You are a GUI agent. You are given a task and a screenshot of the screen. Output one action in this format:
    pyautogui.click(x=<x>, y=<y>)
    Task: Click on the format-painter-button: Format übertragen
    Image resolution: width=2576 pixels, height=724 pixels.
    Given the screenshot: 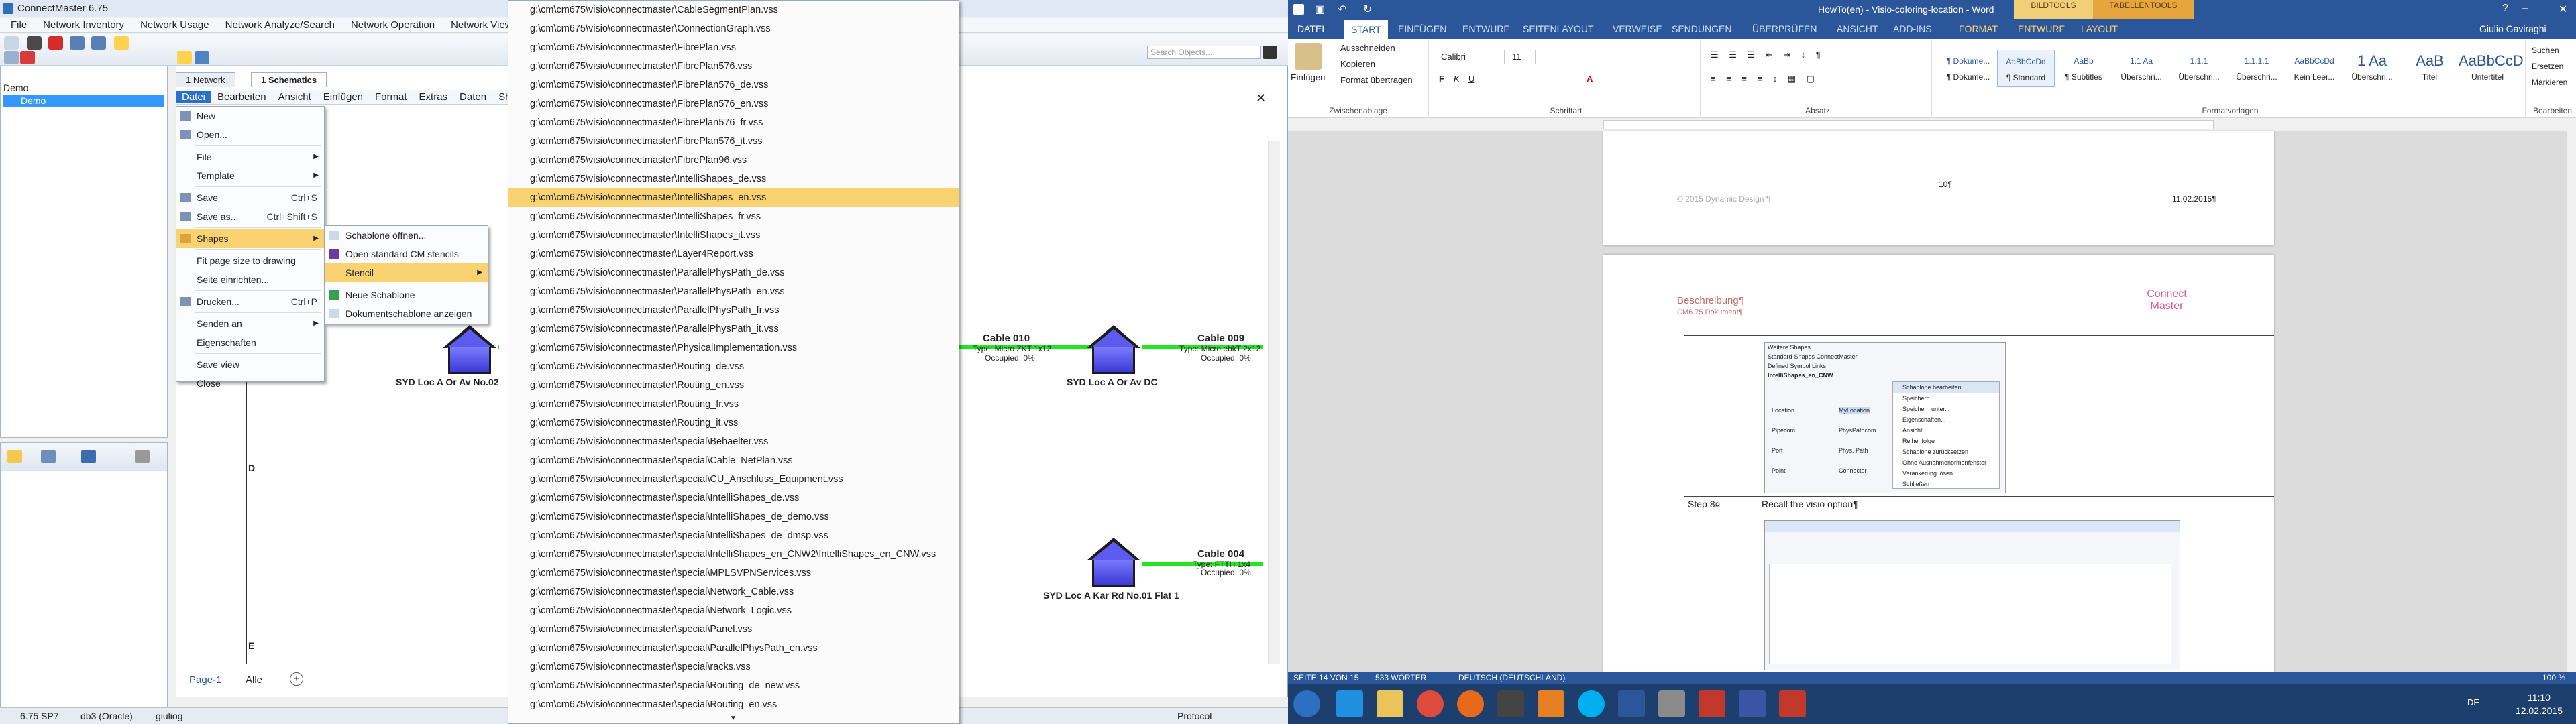 What is the action you would take?
    pyautogui.click(x=1376, y=80)
    